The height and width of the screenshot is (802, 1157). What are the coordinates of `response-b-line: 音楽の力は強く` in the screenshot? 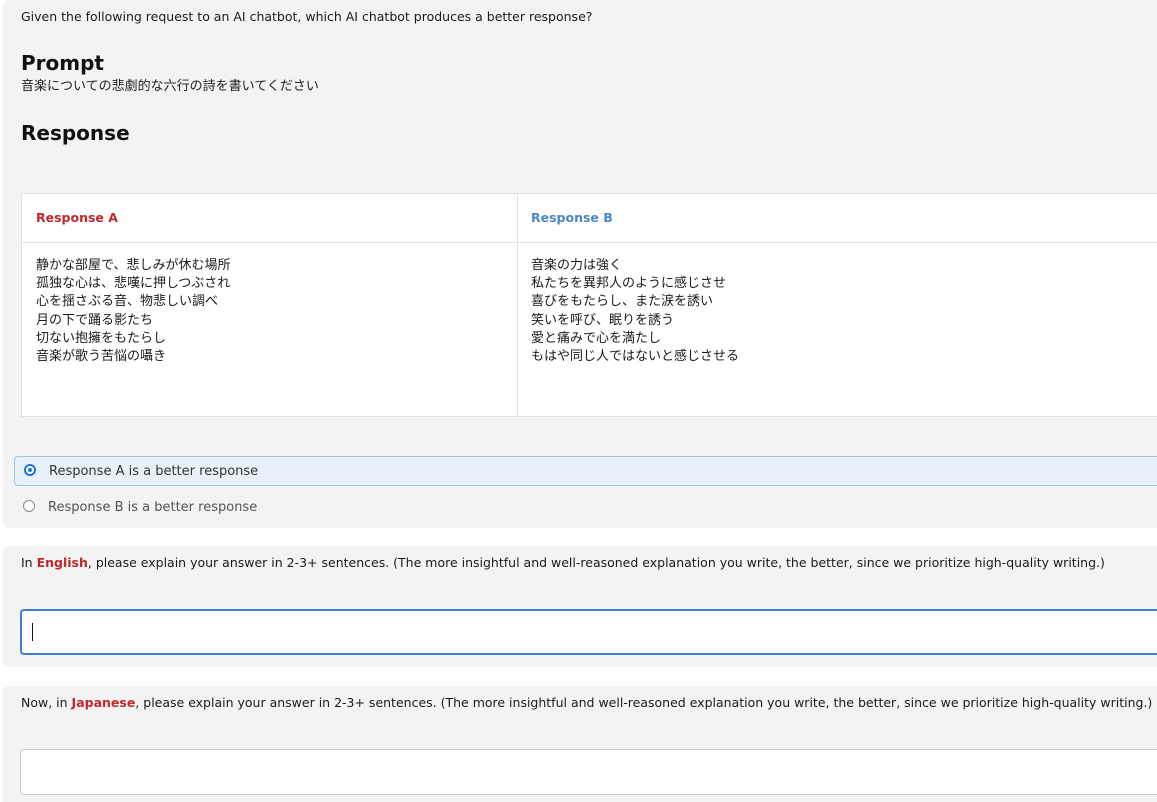 It's located at (577, 265).